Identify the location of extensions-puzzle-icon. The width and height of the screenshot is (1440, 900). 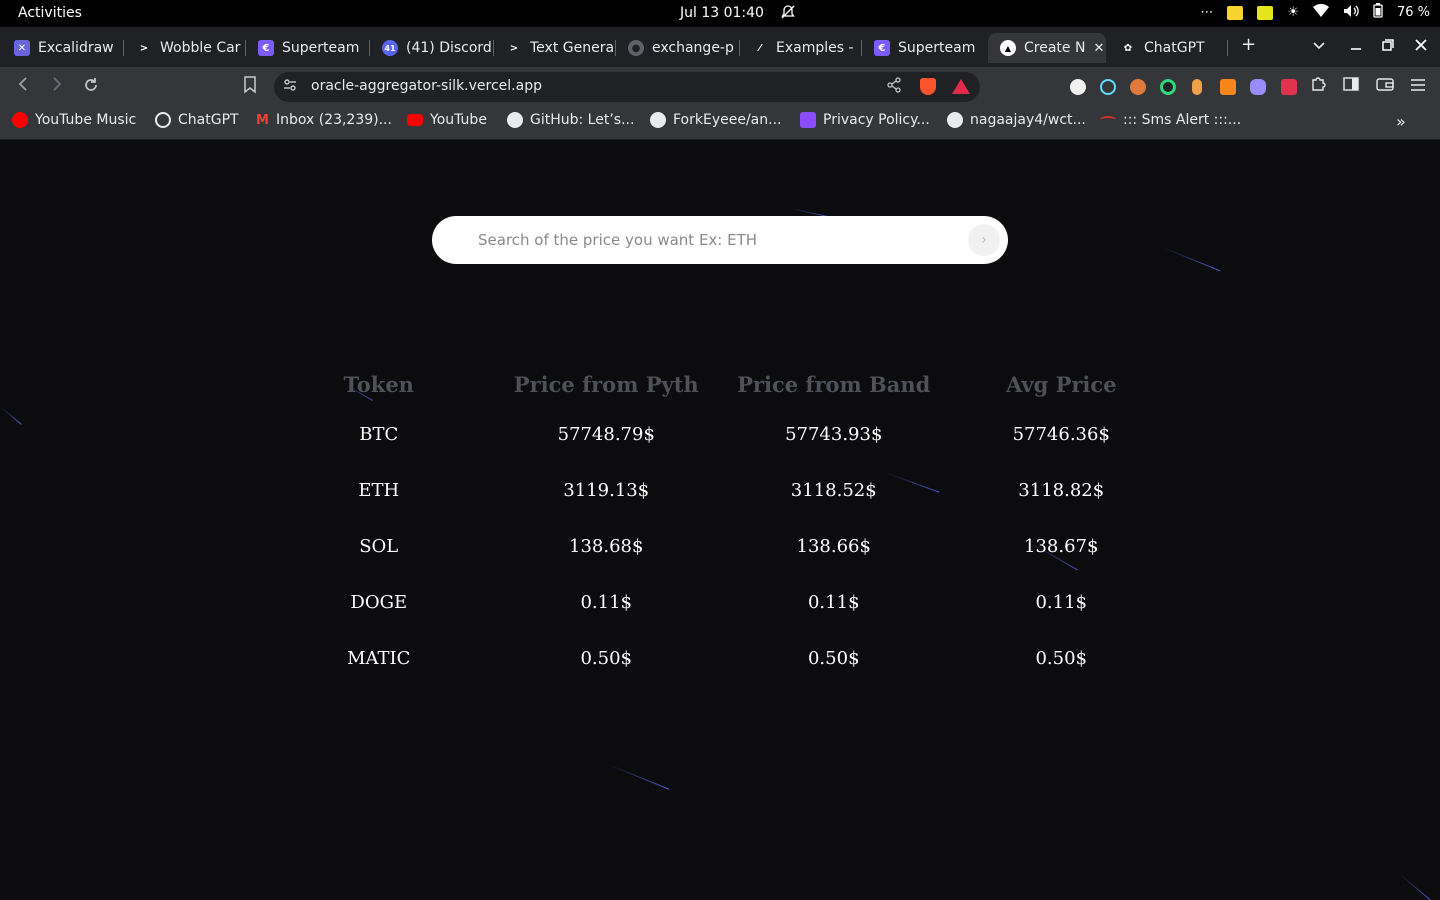
(1318, 86).